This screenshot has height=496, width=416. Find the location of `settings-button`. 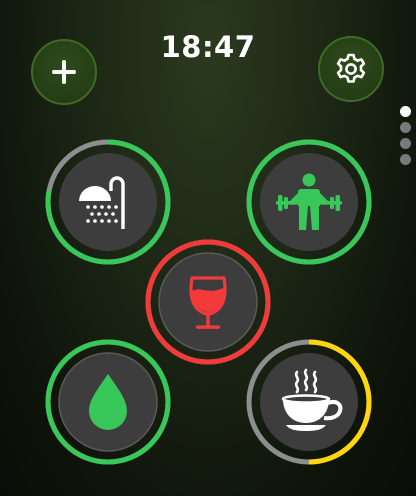

settings-button is located at coordinates (351, 69).